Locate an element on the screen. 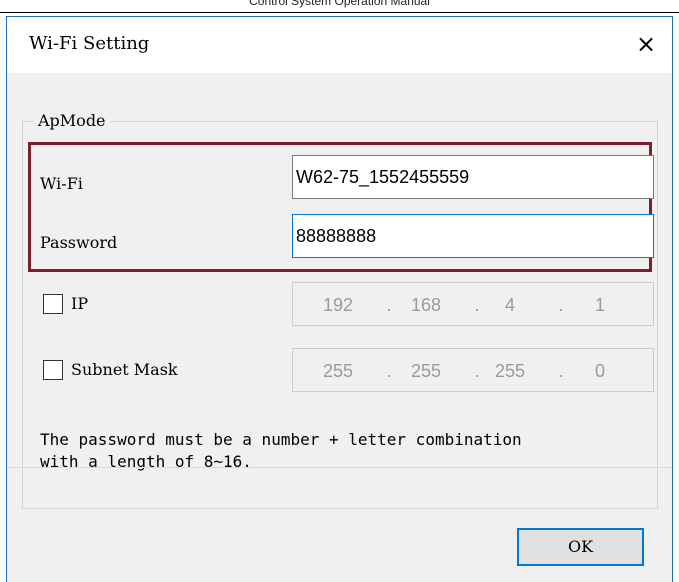 The image size is (679, 582). document-header: Control System Operation Manual is located at coordinates (339, 6).